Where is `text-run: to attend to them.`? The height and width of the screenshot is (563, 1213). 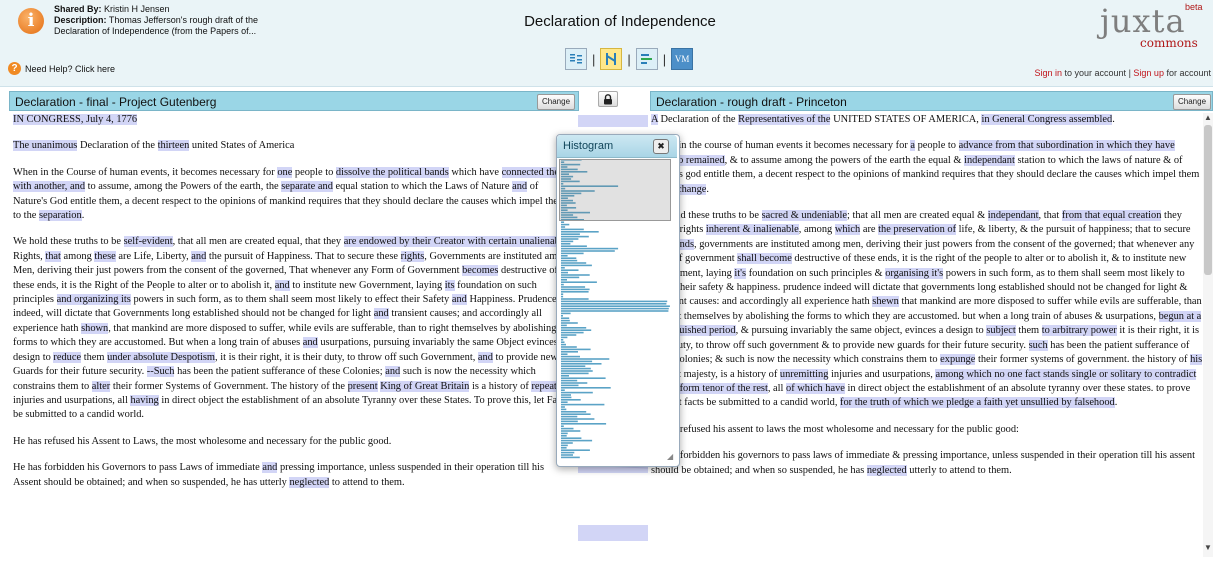 text-run: to attend to them. is located at coordinates (367, 482).